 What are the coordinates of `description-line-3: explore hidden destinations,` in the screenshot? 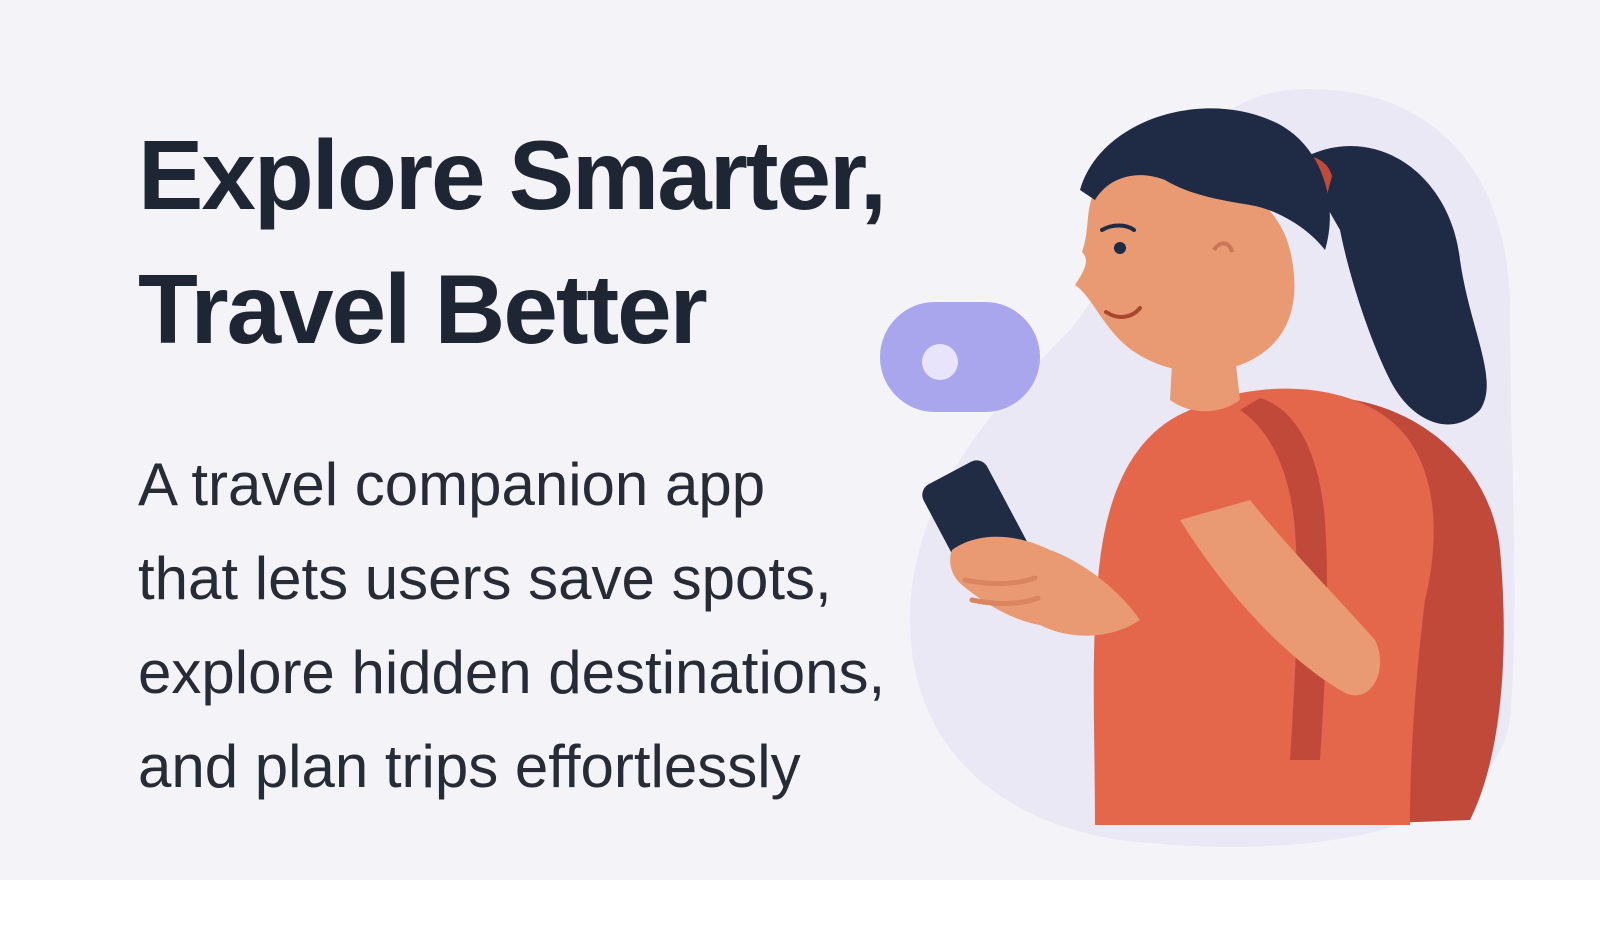 It's located at (512, 672).